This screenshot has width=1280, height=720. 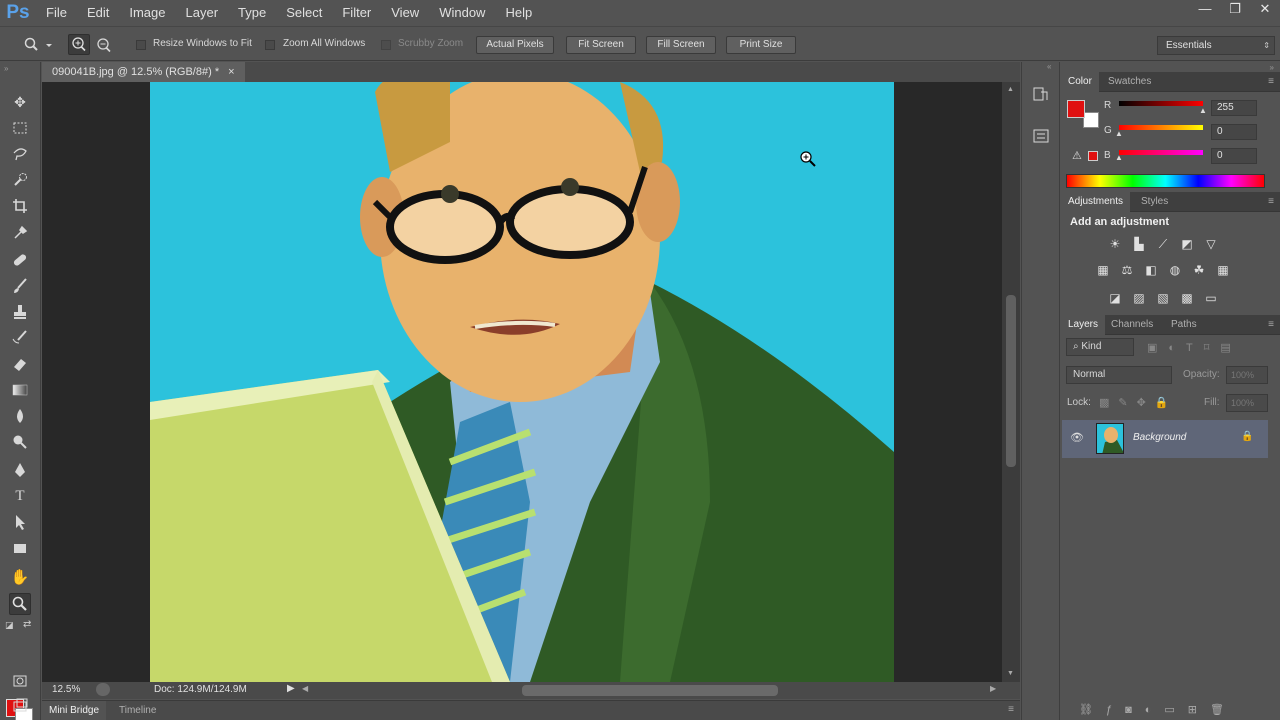 What do you see at coordinates (20, 260) in the screenshot?
I see `healing-brush-tool-icon` at bounding box center [20, 260].